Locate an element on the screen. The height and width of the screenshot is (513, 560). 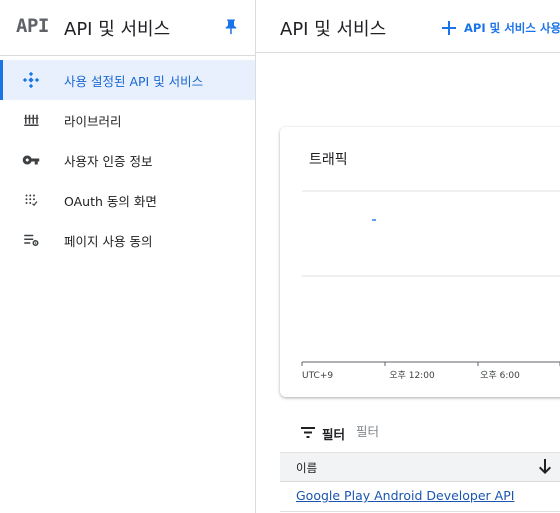
sidebar-item-library: 라이브러리 is located at coordinates (127, 120).